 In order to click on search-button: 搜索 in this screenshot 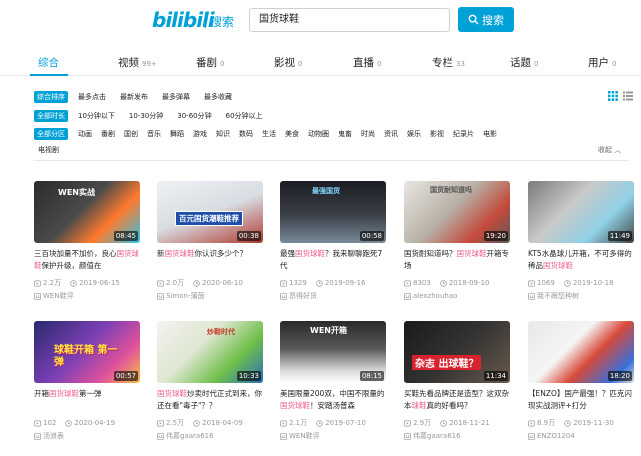, I will do `click(486, 19)`.